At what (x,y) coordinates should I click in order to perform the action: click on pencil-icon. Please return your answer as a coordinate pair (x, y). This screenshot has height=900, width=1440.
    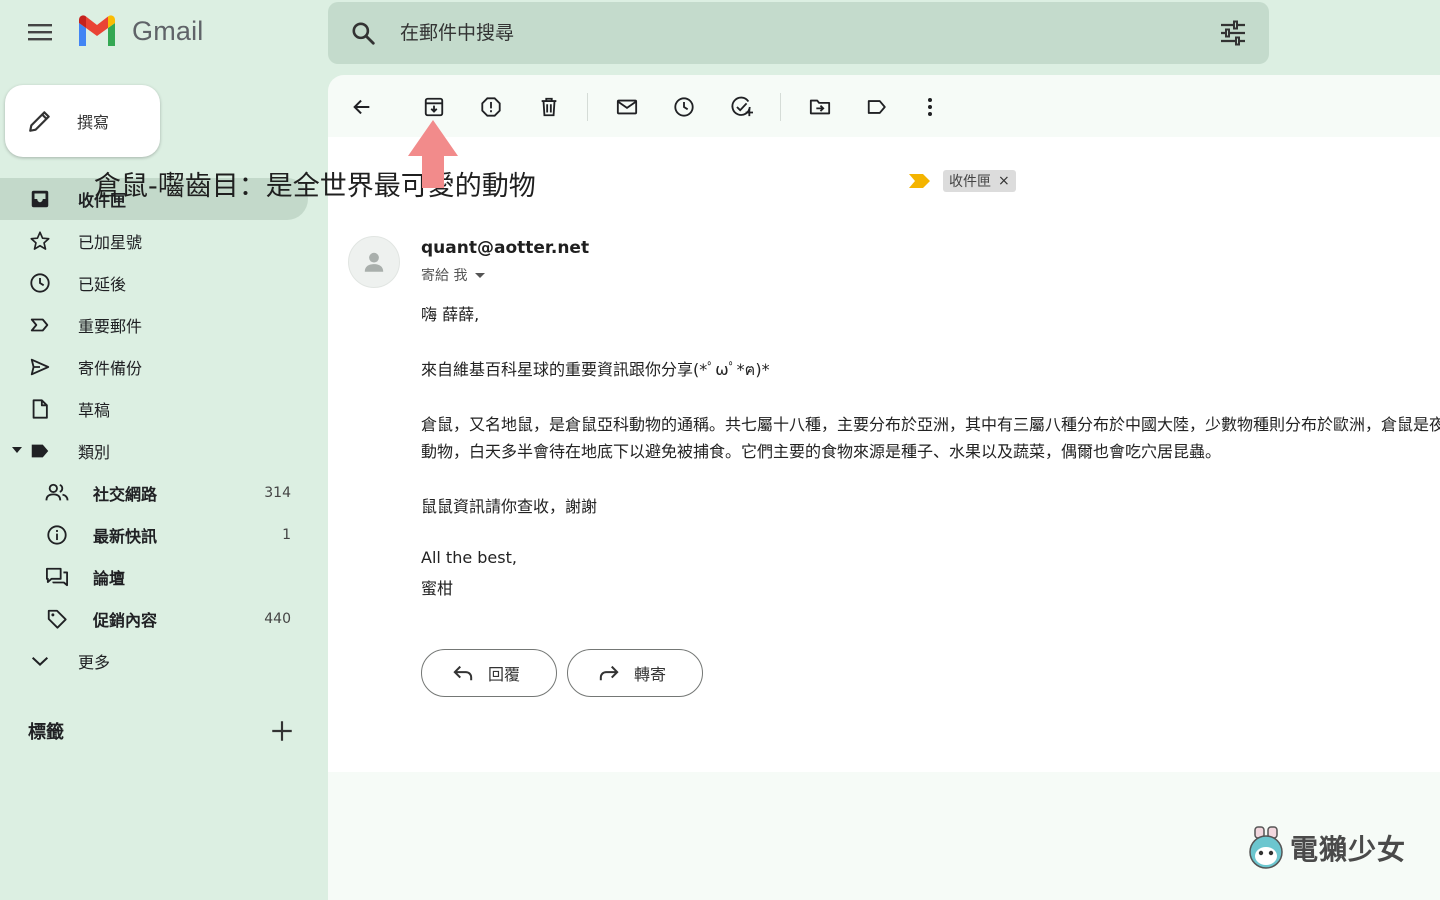
    Looking at the image, I should click on (39, 121).